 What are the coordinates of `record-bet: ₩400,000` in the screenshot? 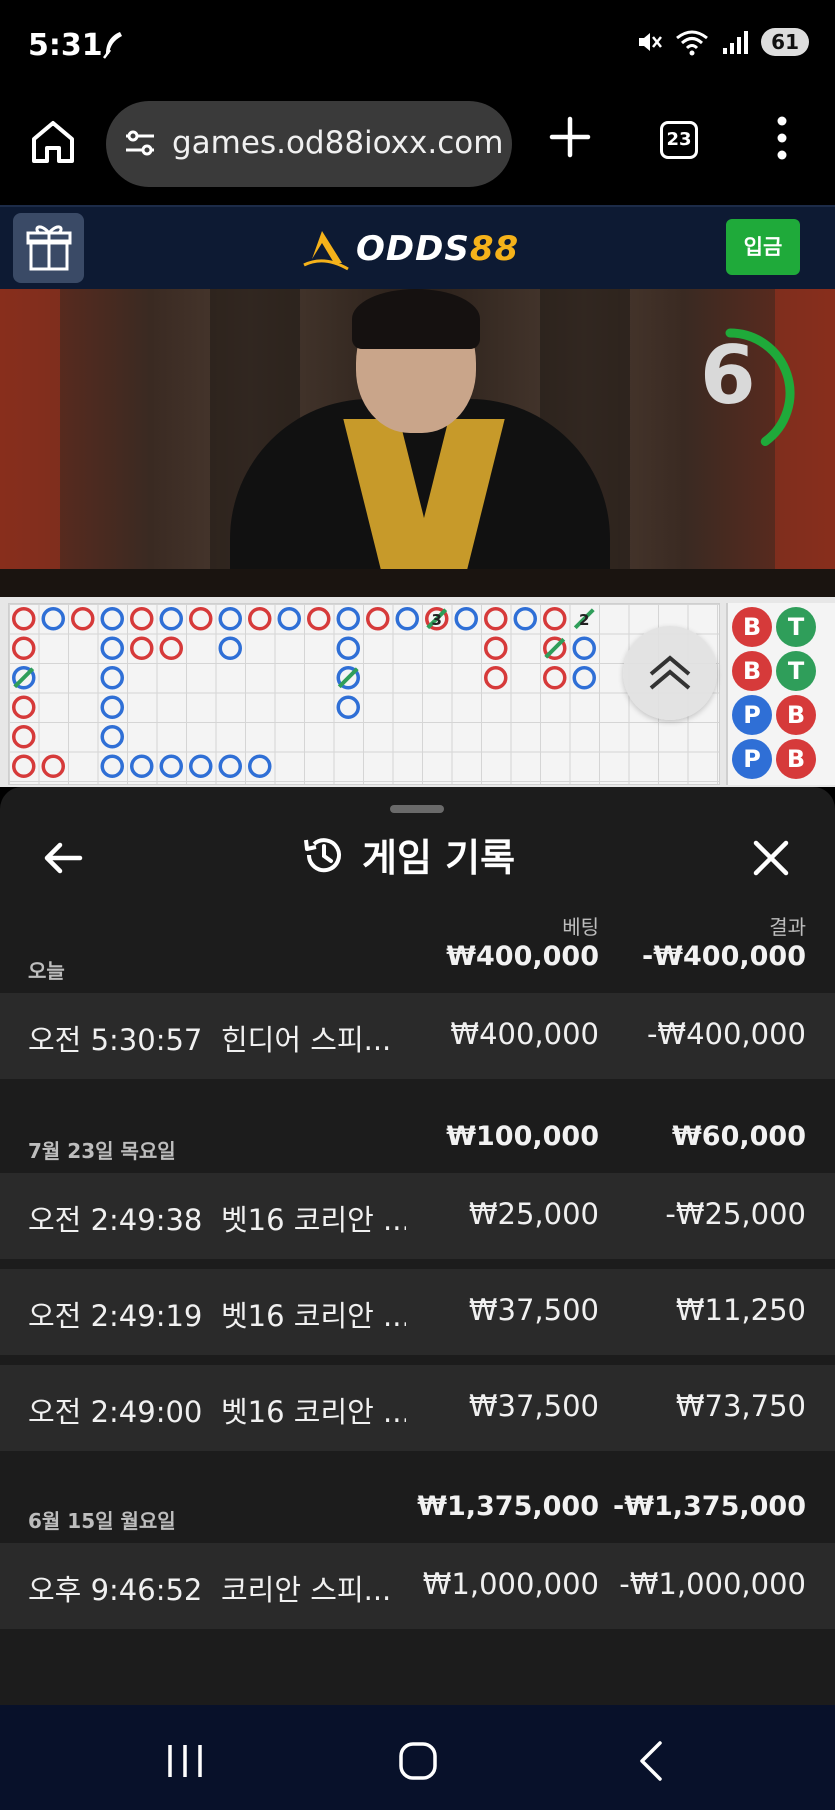 It's located at (524, 1034).